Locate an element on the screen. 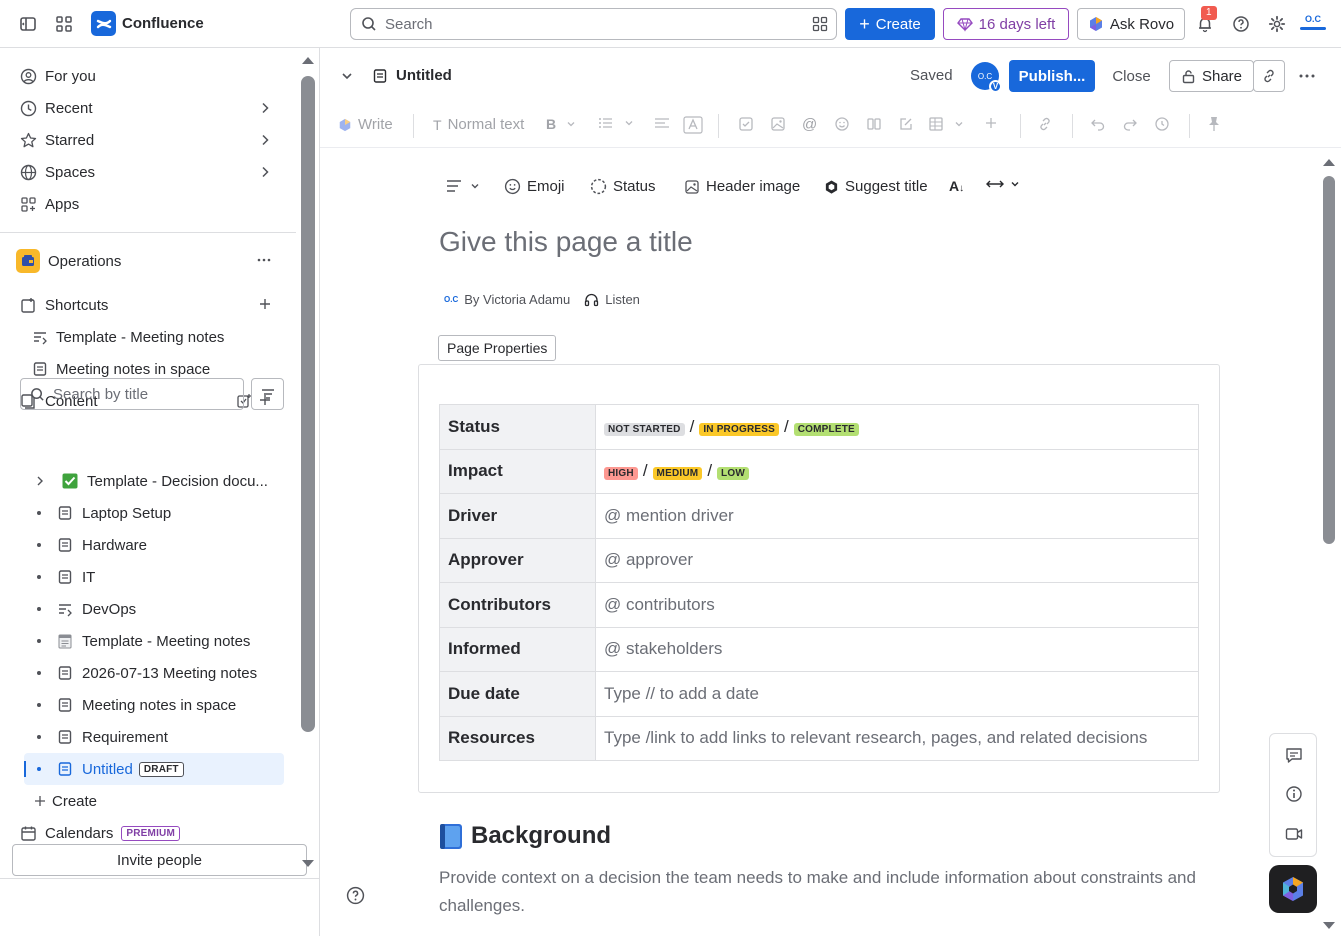  status-lozenge-in-progress: IN PROGRESS is located at coordinates (739, 429).